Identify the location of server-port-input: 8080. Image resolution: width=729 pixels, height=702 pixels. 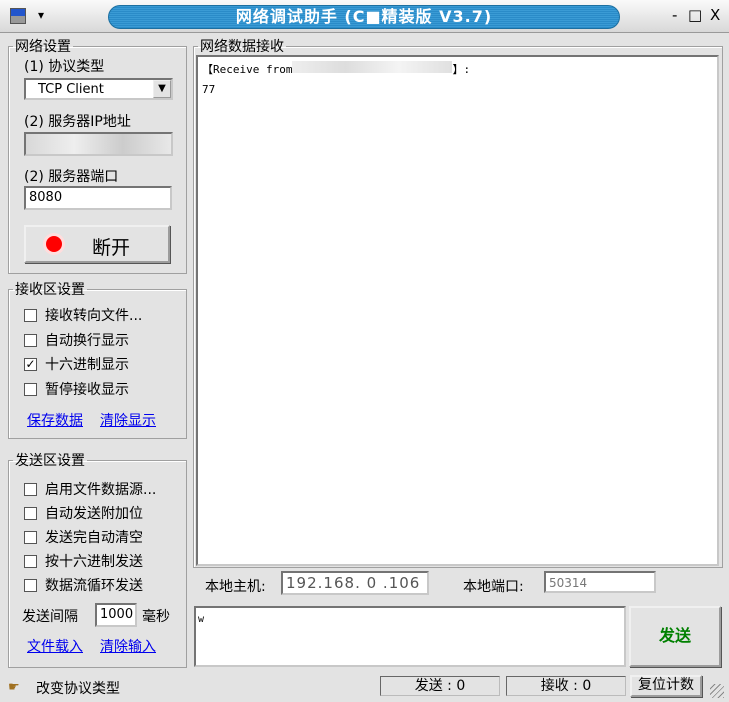
(98, 198).